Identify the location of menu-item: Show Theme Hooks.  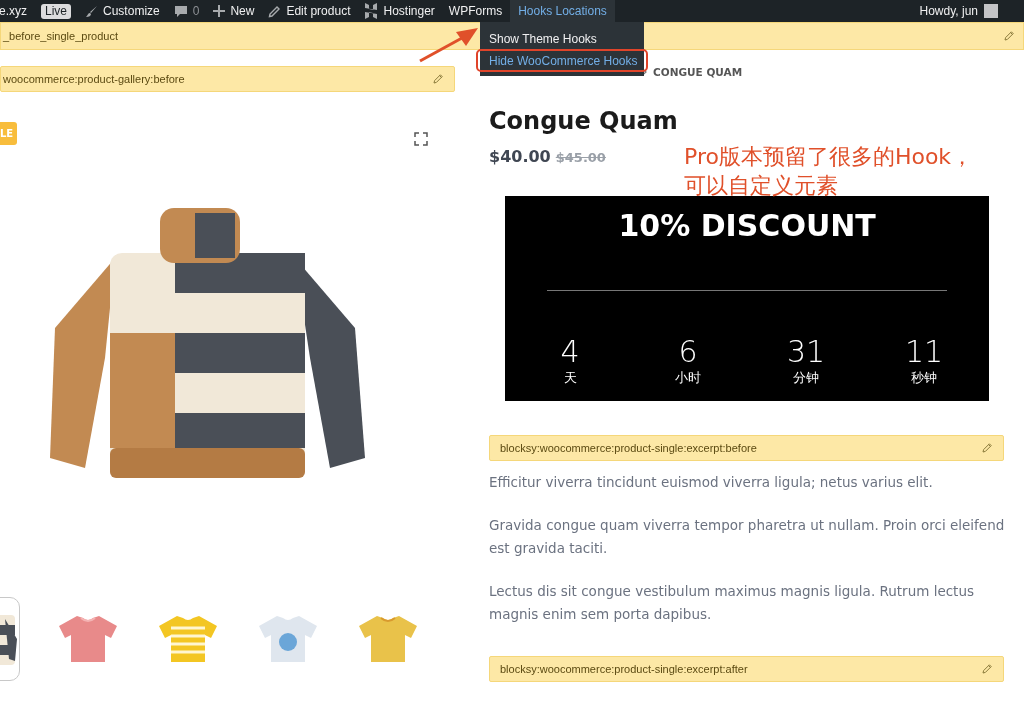
(562, 39).